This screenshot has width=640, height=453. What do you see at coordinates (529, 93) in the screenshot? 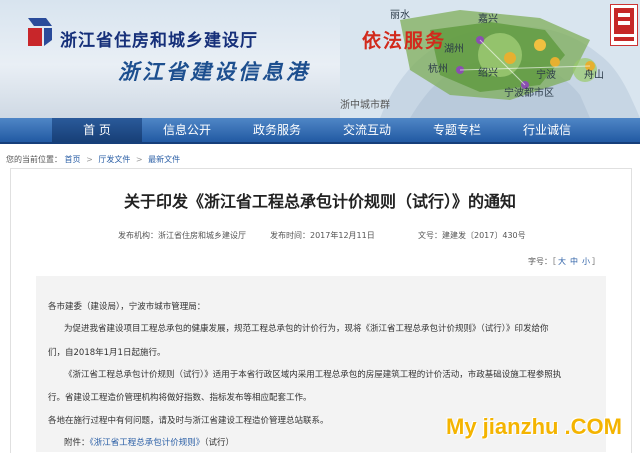
I see `map-label: 宁波都市区` at bounding box center [529, 93].